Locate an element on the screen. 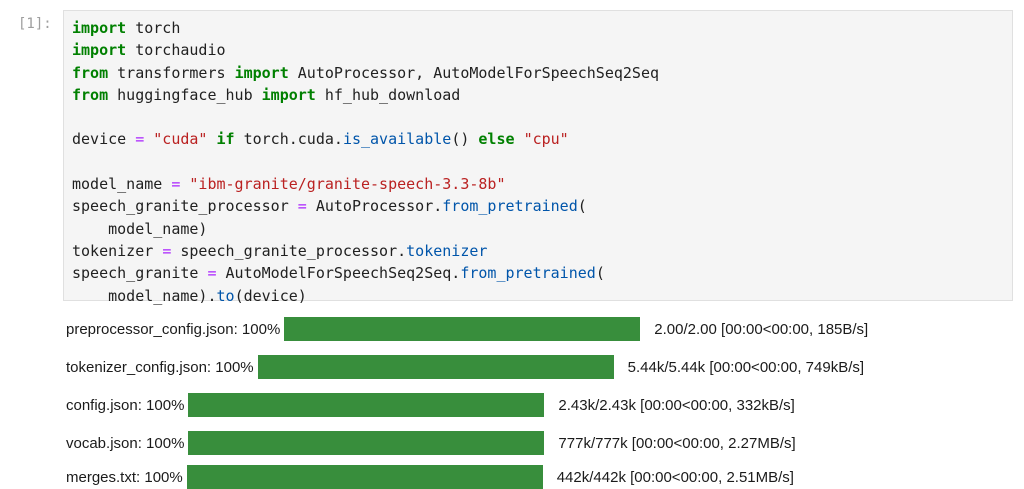  code-text: torch is located at coordinates (153, 28).